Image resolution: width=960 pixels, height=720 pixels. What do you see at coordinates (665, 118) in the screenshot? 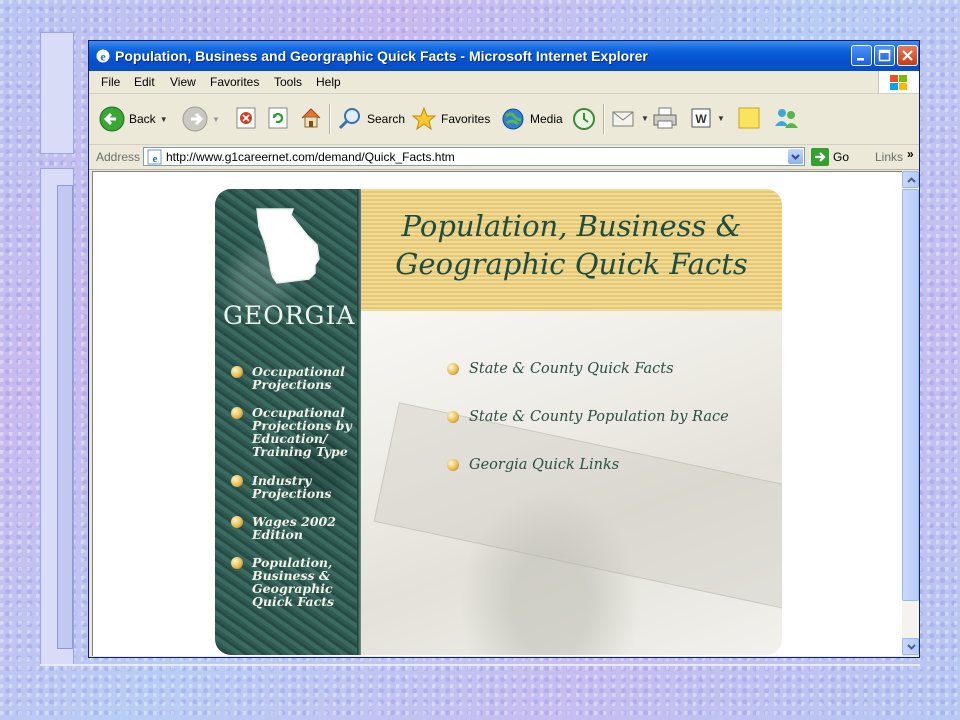
I see `print-button` at bounding box center [665, 118].